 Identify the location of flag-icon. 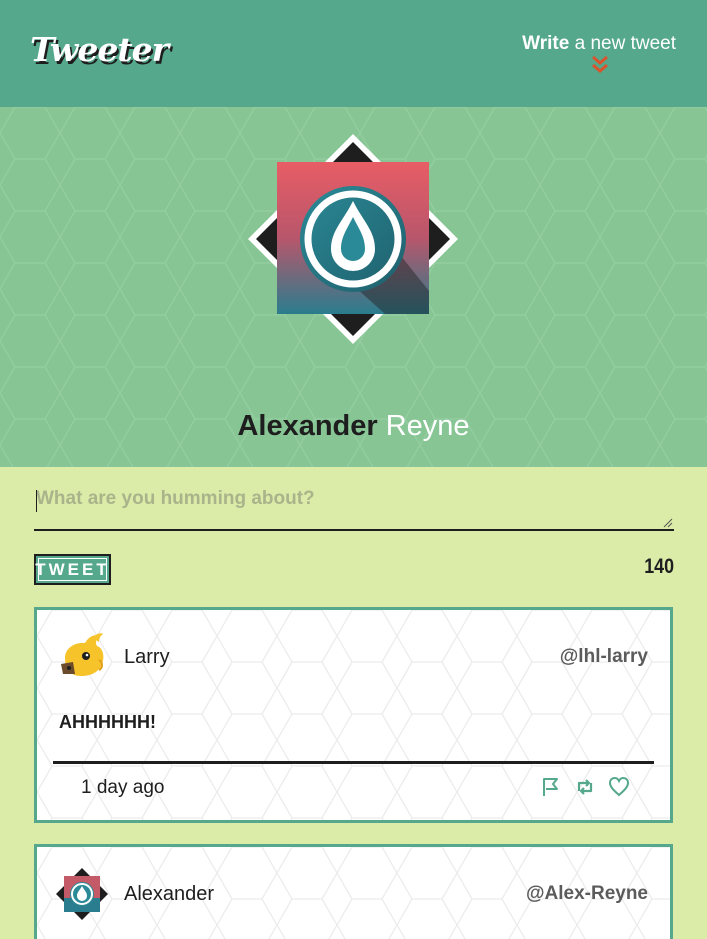
(551, 787).